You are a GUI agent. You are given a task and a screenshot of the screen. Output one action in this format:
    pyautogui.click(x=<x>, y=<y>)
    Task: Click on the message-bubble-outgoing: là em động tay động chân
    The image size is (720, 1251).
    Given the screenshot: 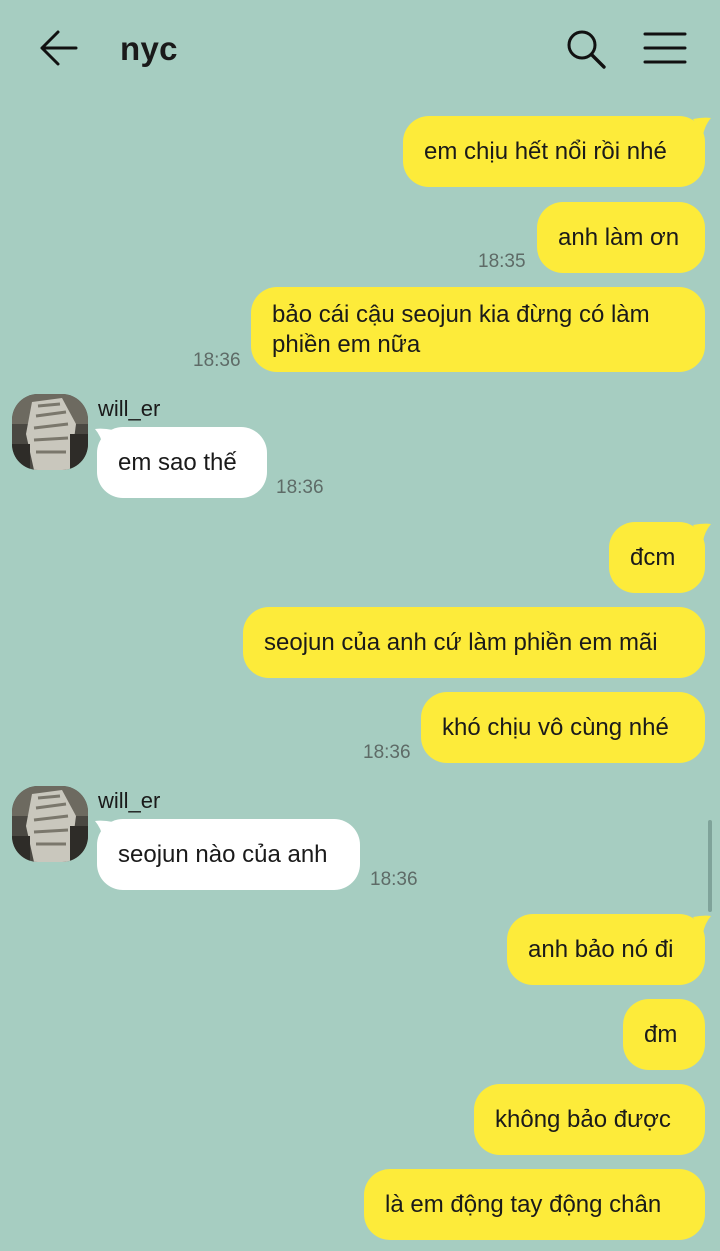 What is the action you would take?
    pyautogui.click(x=534, y=1204)
    